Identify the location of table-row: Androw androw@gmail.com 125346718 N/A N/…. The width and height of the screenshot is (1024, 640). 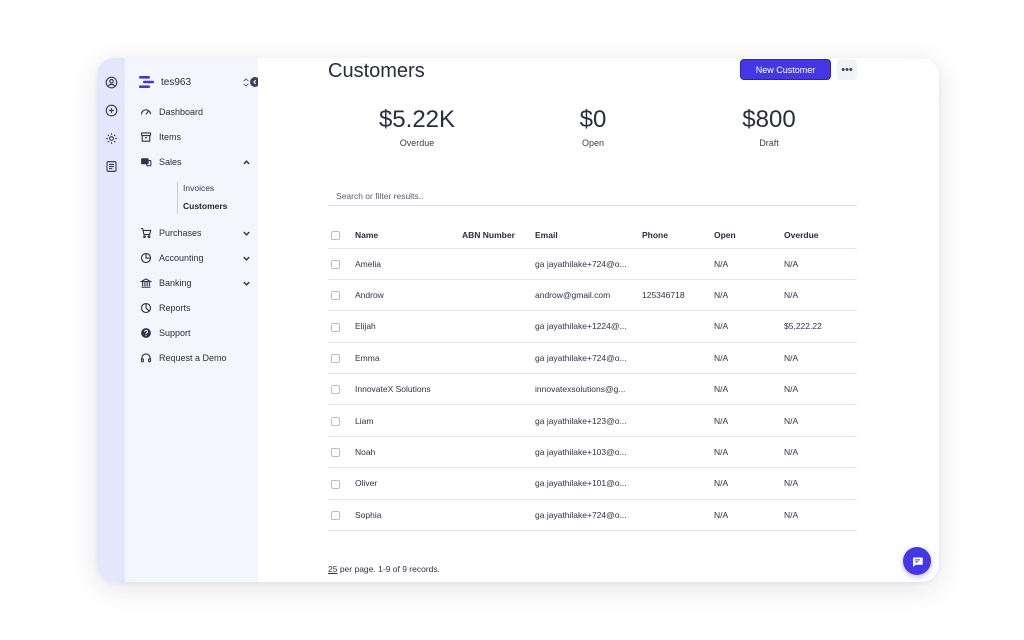
(592, 295).